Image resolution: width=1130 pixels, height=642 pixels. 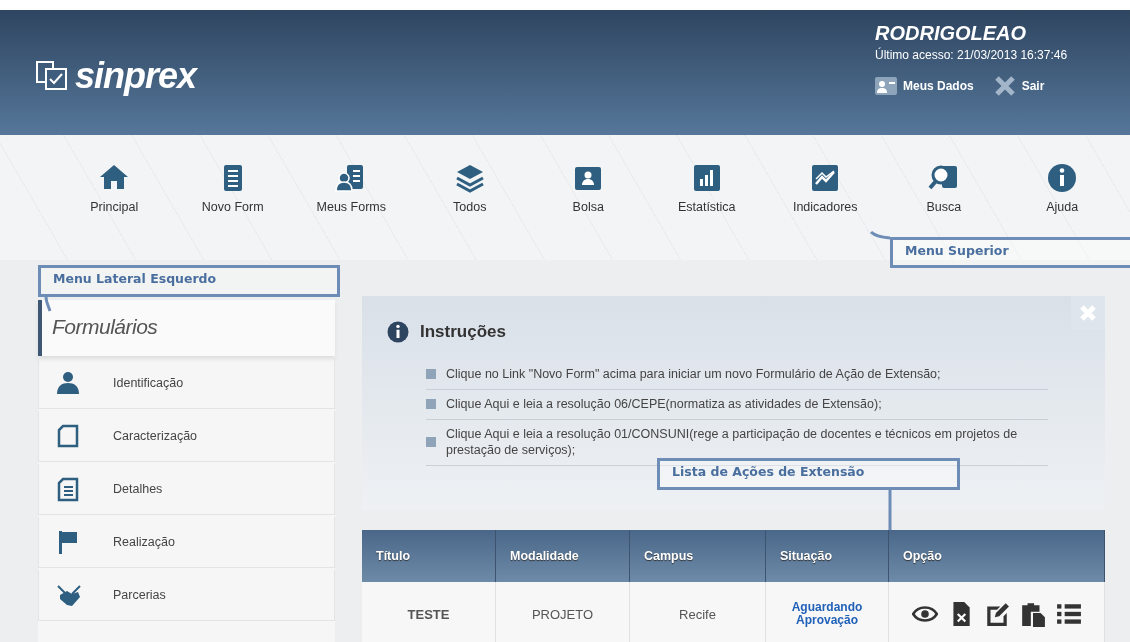 I want to click on table-cell: TESTE, so click(x=429, y=612).